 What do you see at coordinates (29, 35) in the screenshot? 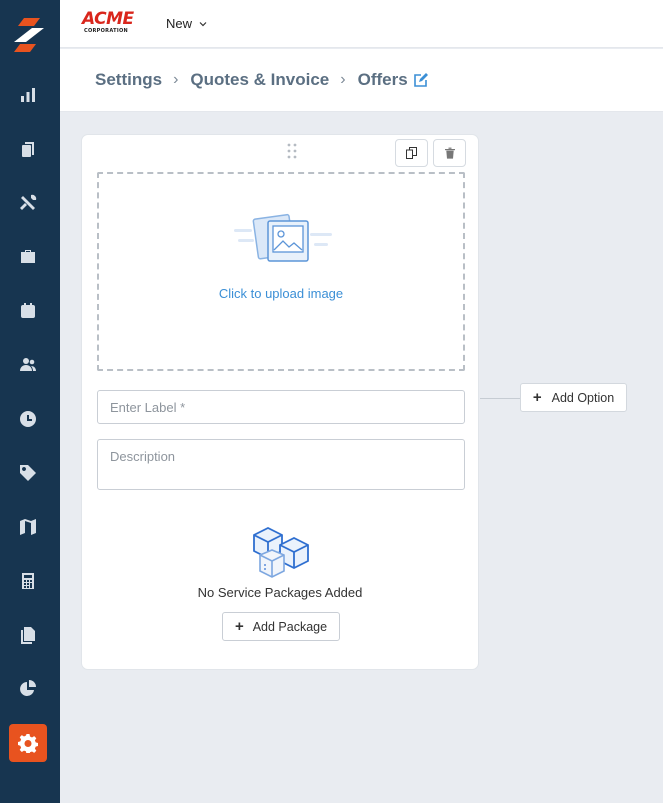
I see `app-logo-icon` at bounding box center [29, 35].